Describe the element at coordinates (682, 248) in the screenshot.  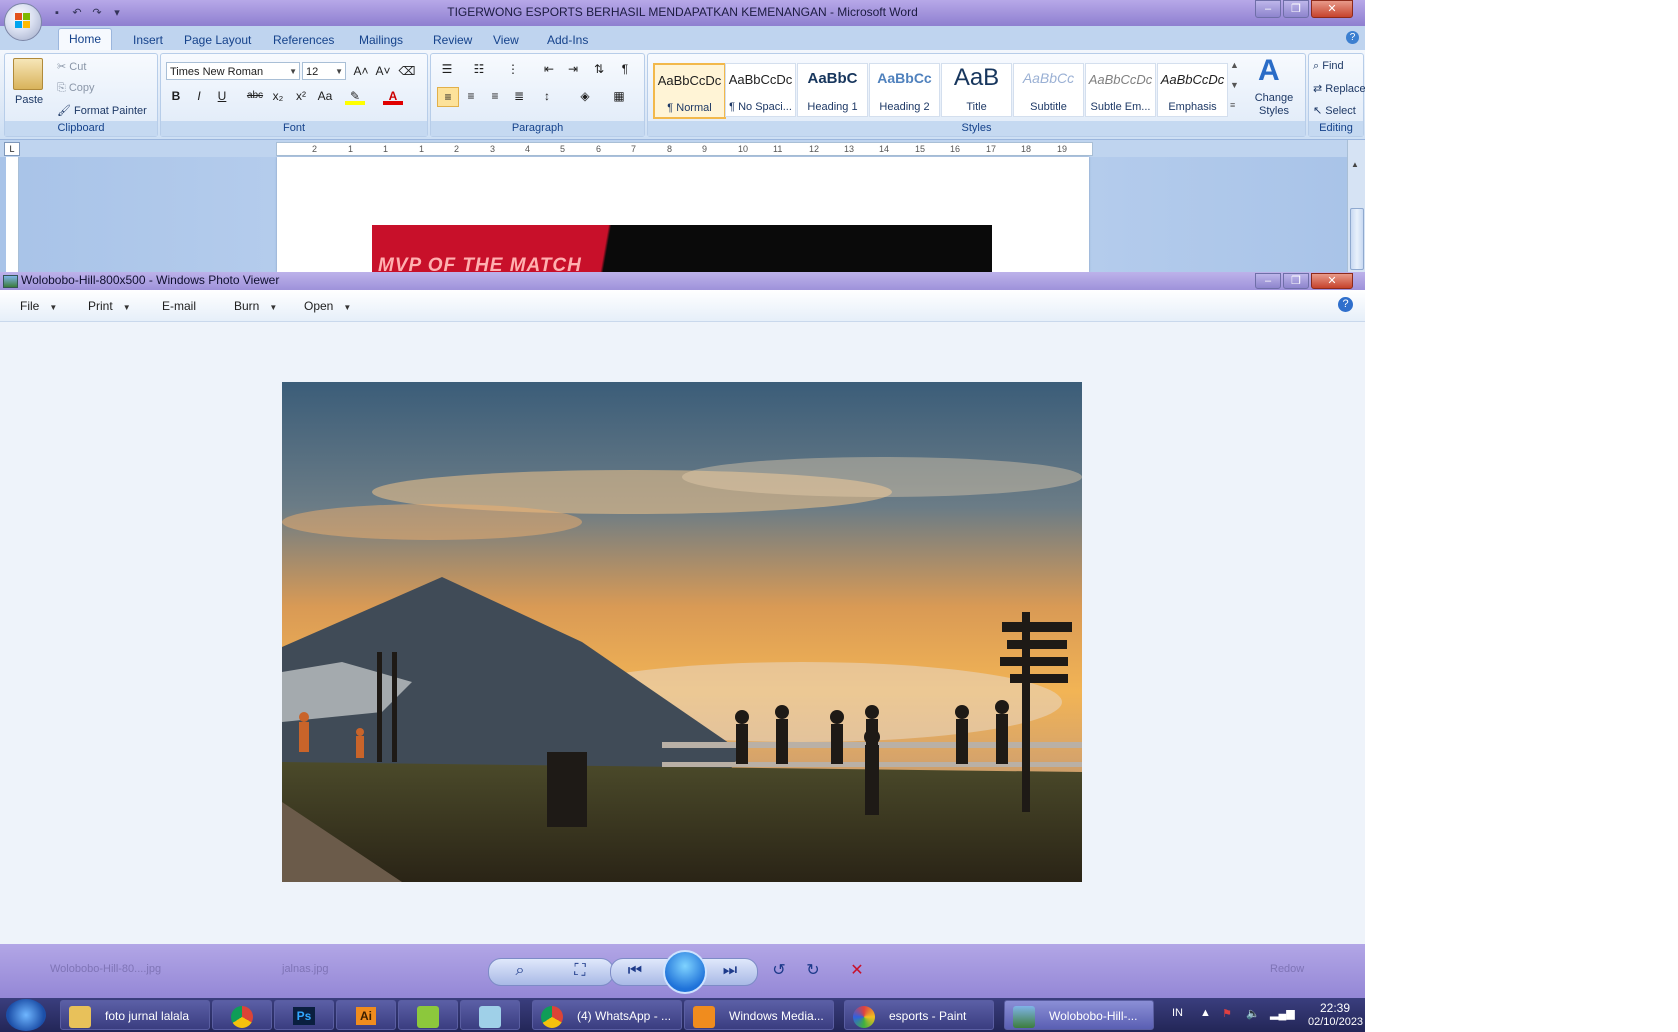
I see `embedded-image: MVP OF THE MATCH` at that location.